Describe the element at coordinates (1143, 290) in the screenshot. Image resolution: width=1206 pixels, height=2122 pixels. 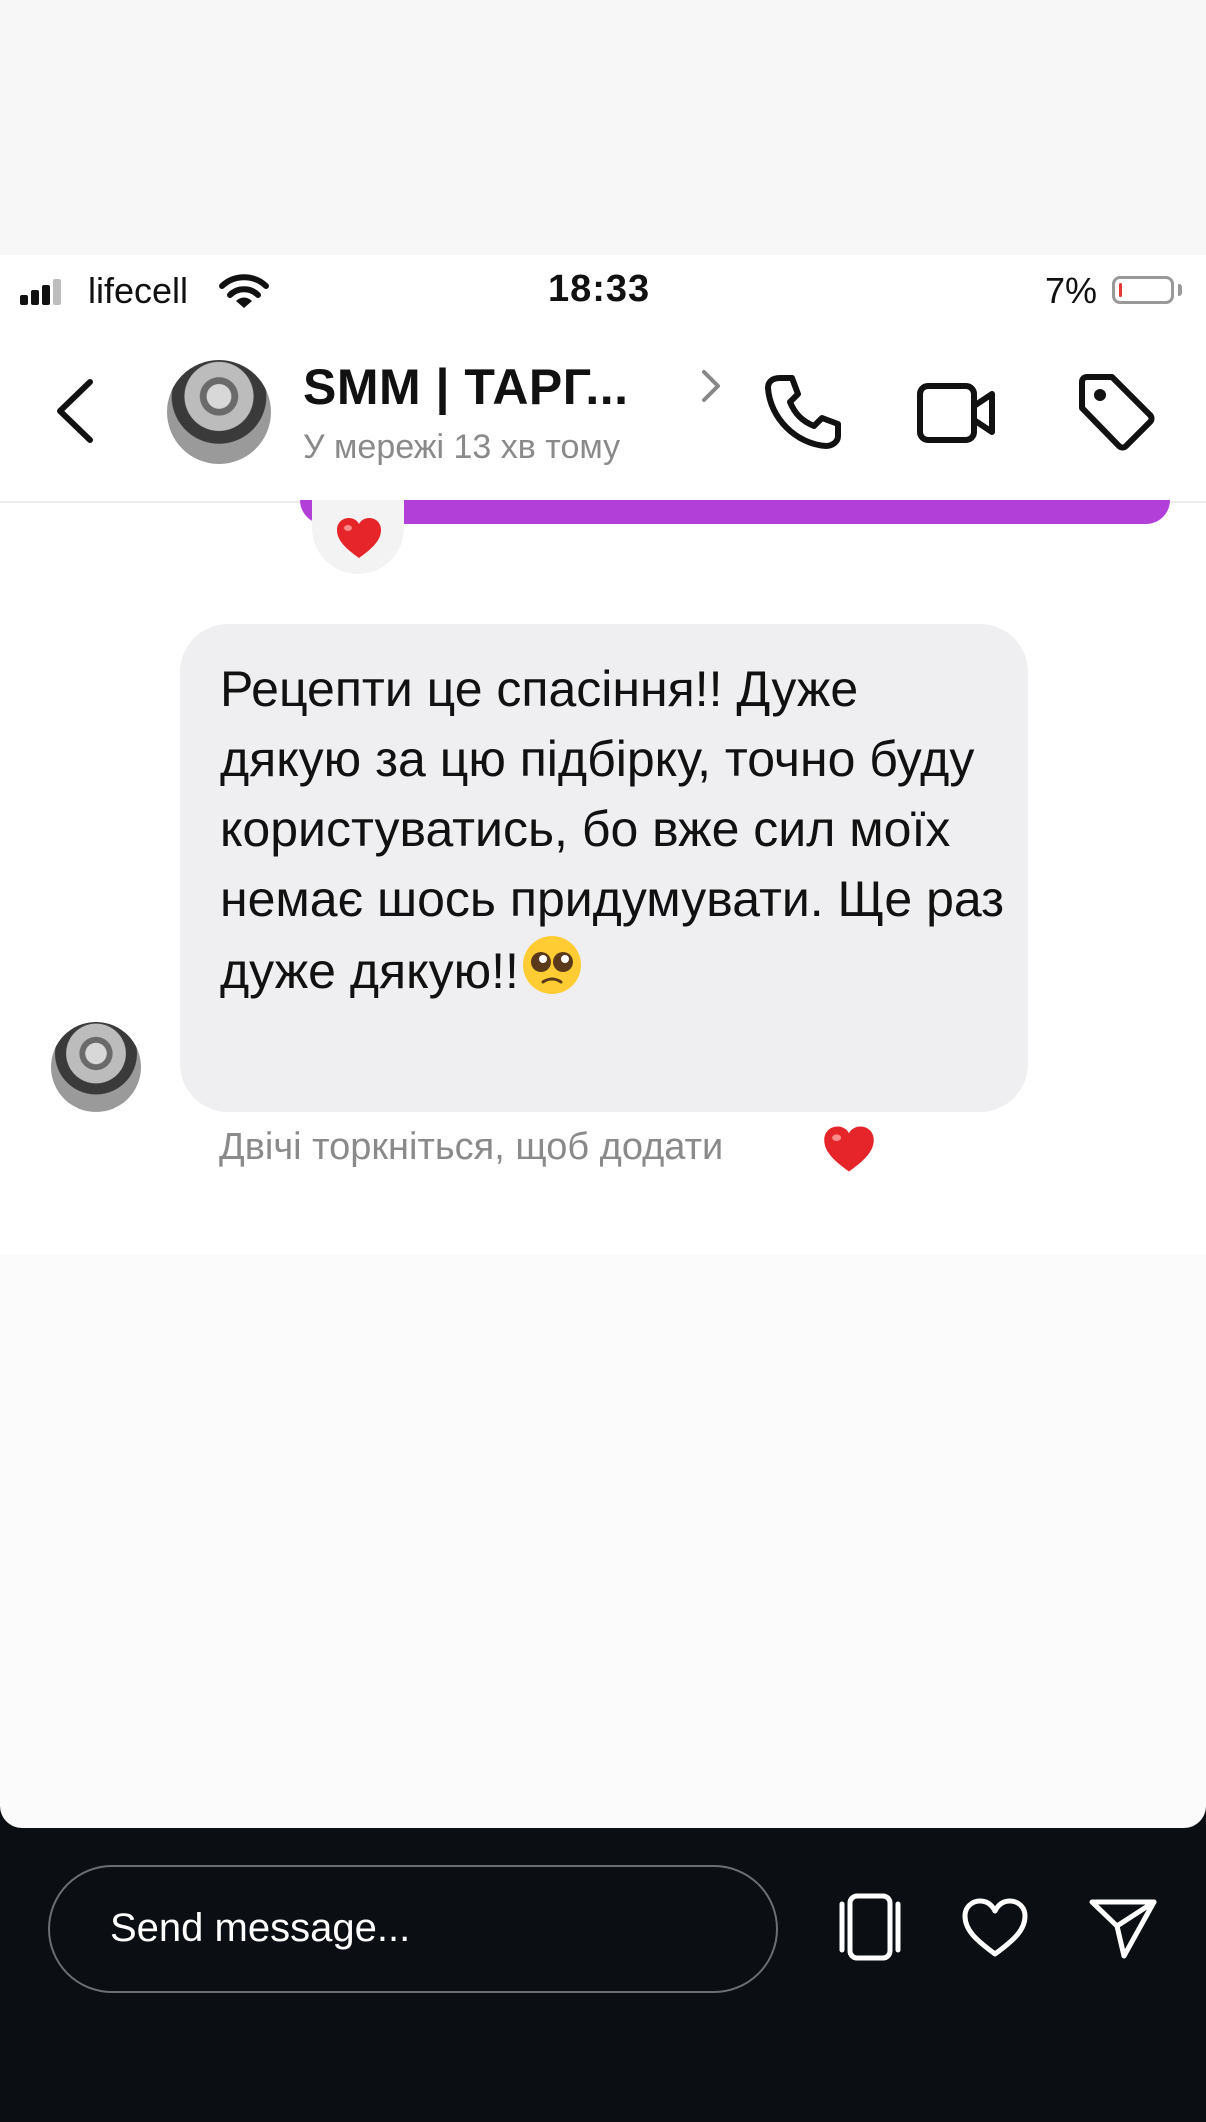
I see `battery-icon` at that location.